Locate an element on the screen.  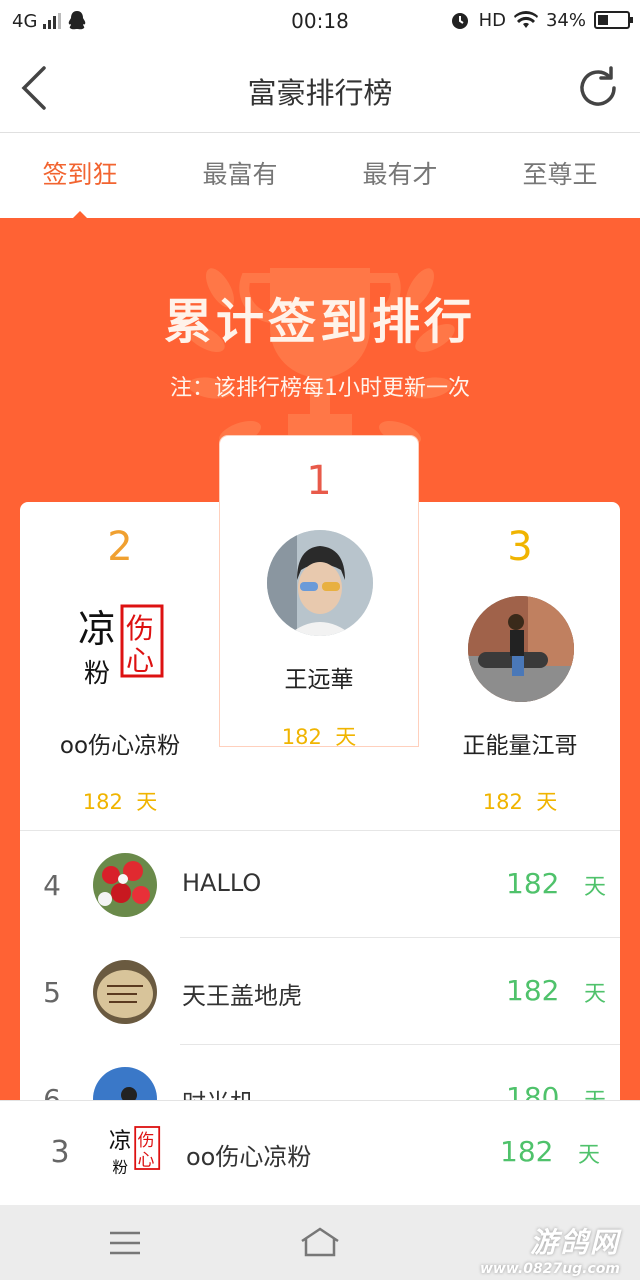
tab-richest: 最富有 is located at coordinates (240, 176).